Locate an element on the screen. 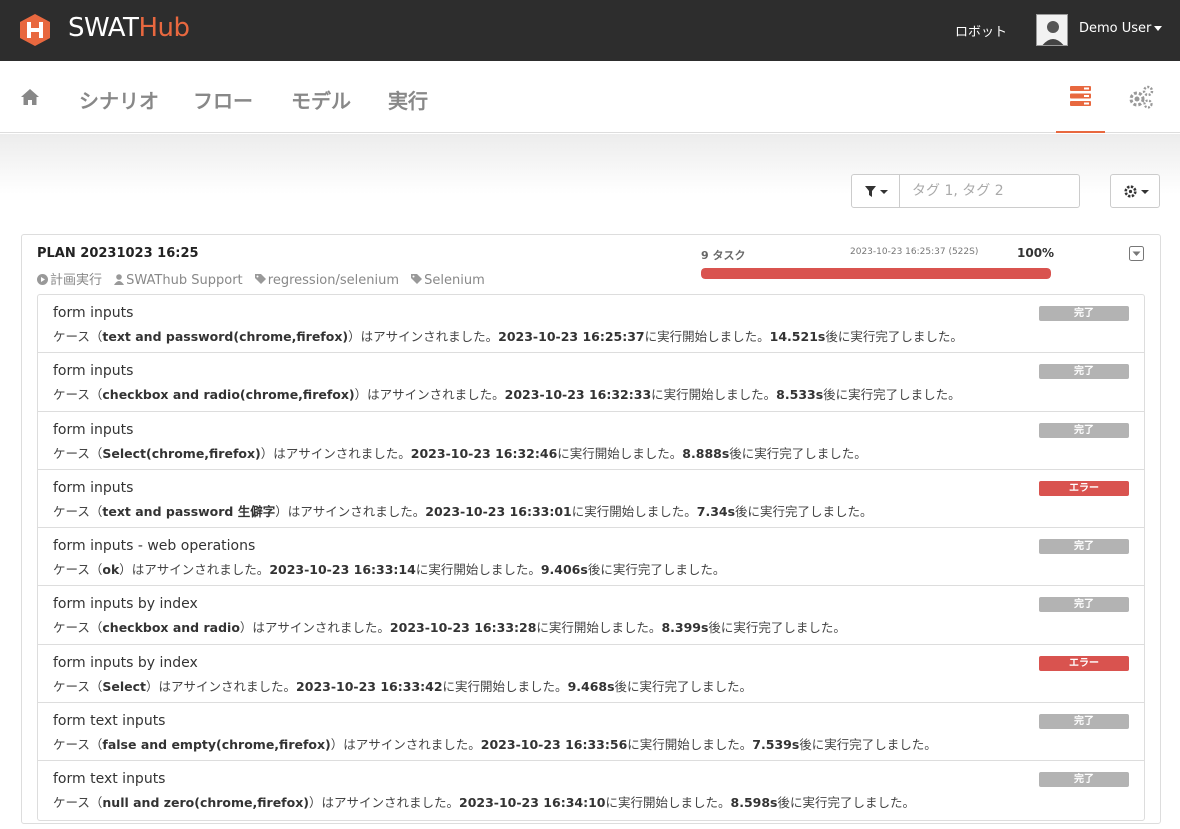 This screenshot has height=829, width=1180. start-time: 2023-10-23 16:25:37 is located at coordinates (571, 336).